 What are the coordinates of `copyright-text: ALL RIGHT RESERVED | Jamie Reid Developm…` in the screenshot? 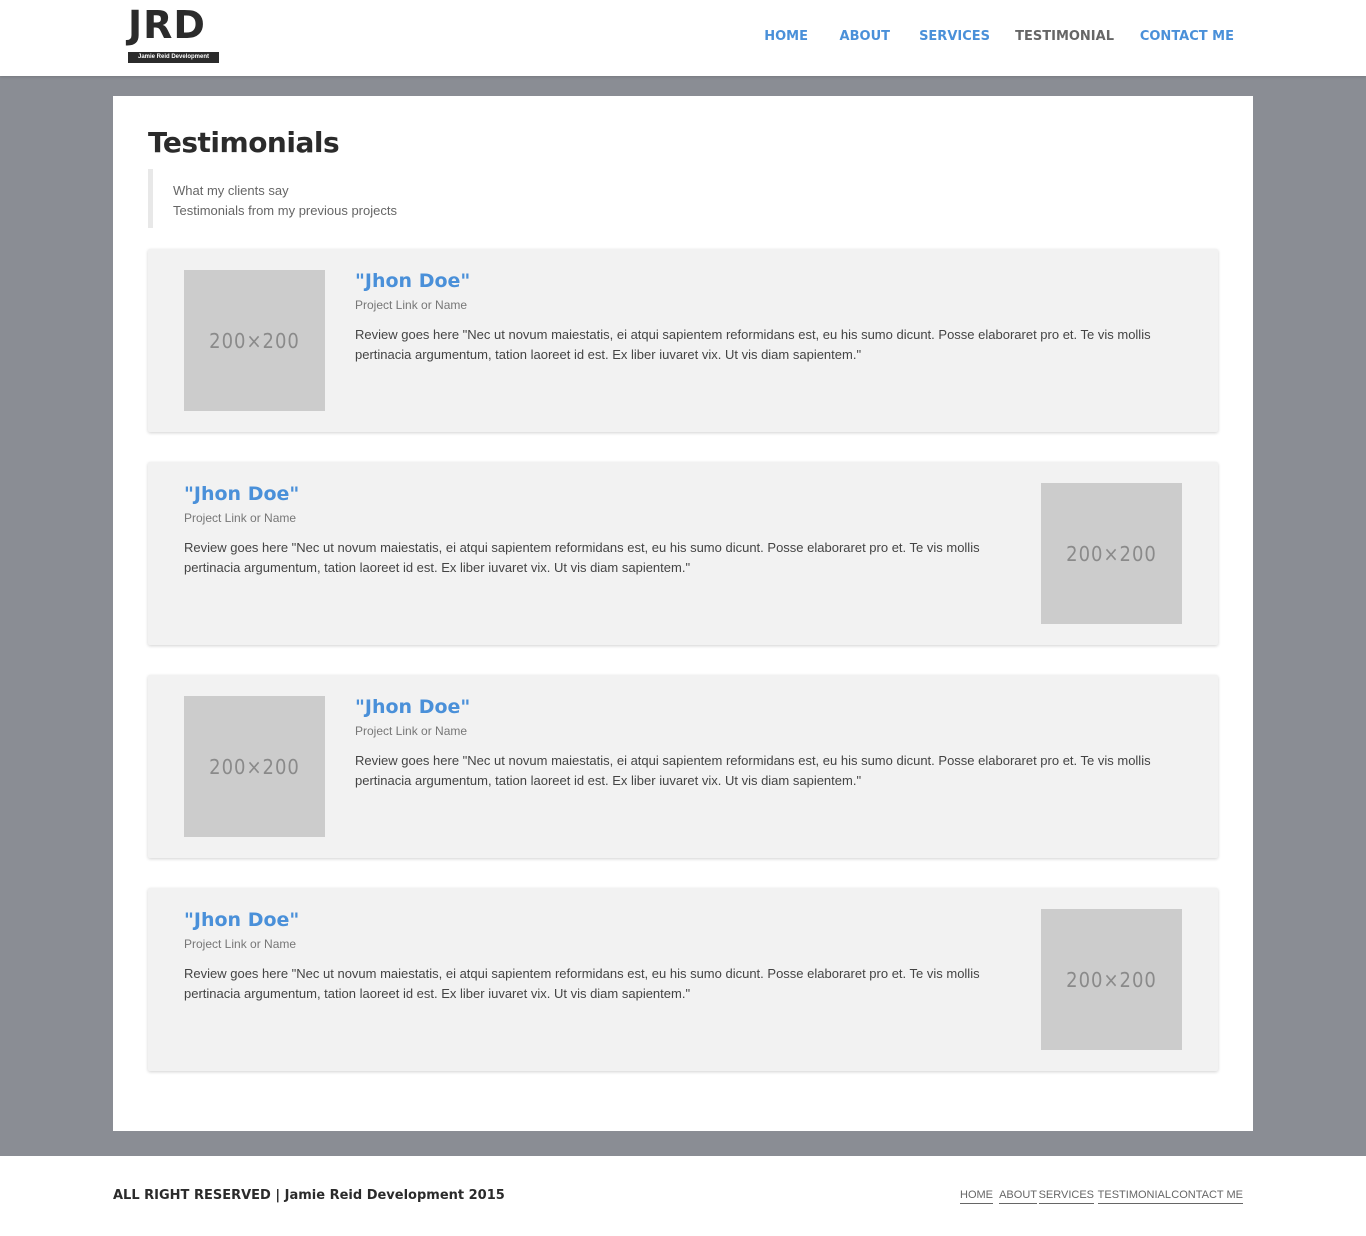 It's located at (309, 1195).